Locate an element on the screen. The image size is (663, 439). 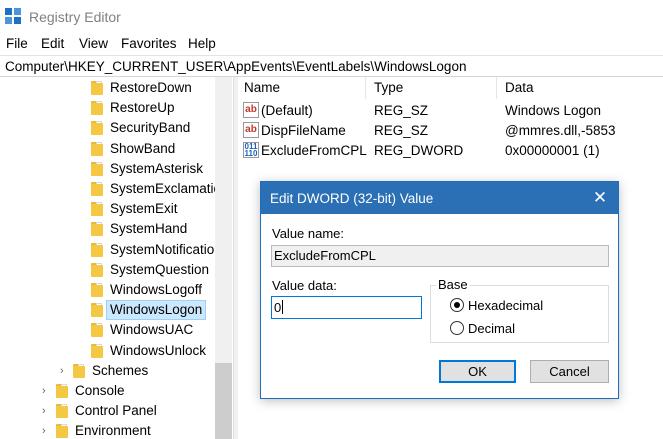
text-caret is located at coordinates (283, 307).